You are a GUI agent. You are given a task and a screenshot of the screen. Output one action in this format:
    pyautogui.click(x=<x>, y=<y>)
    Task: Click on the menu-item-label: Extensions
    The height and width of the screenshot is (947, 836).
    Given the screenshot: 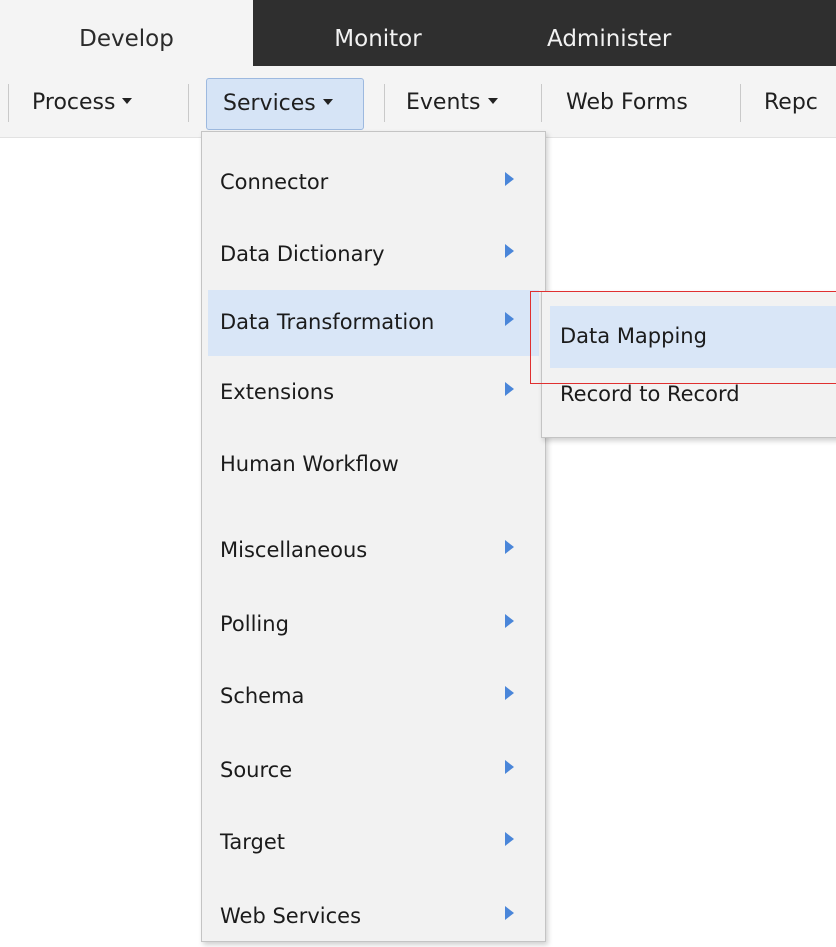 What is the action you would take?
    pyautogui.click(x=277, y=392)
    